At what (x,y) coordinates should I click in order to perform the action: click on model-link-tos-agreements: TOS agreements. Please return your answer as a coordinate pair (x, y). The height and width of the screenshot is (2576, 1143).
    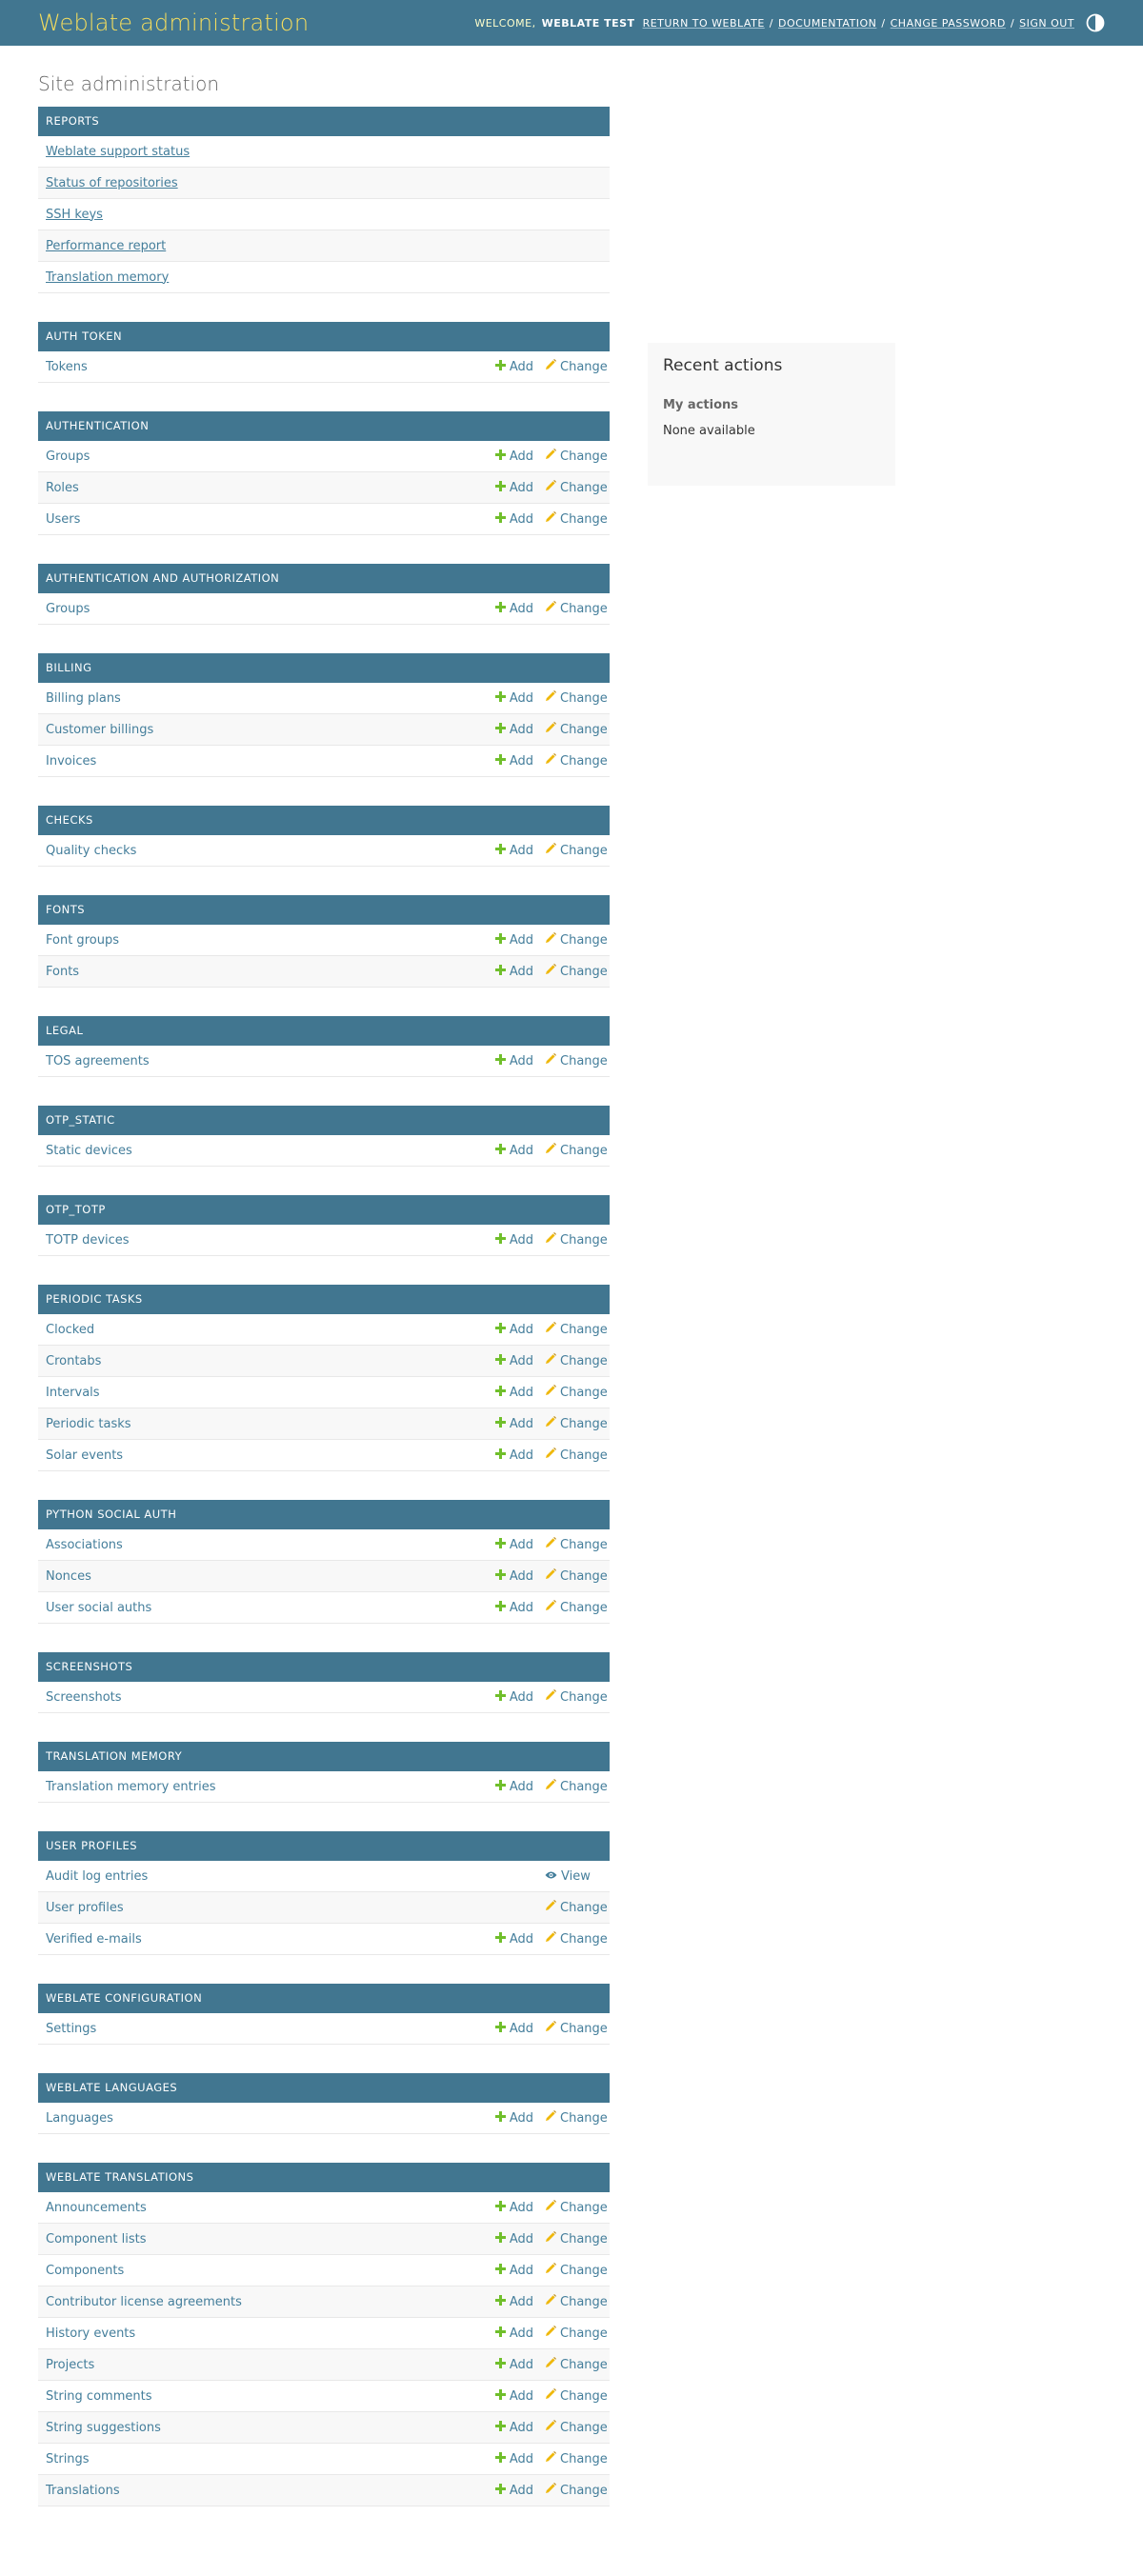
    Looking at the image, I should click on (266, 1061).